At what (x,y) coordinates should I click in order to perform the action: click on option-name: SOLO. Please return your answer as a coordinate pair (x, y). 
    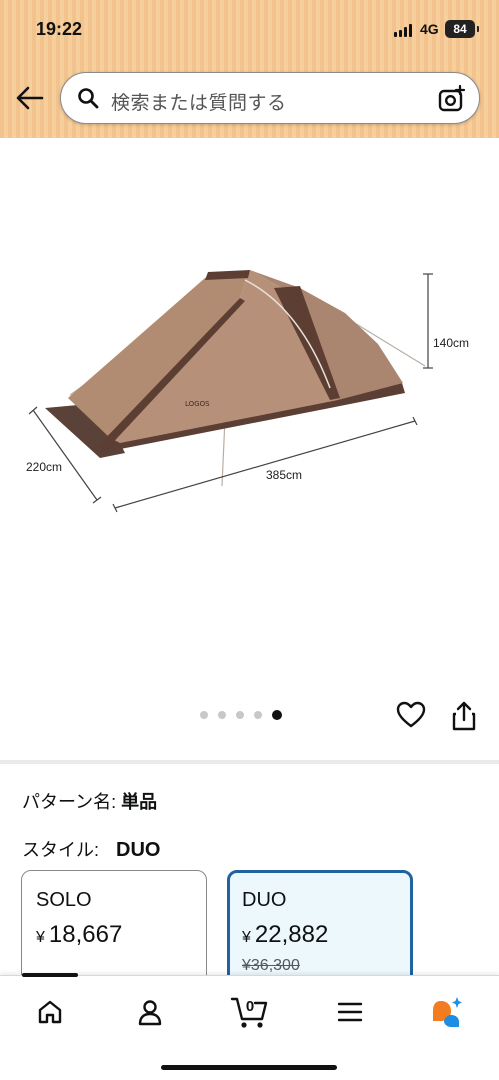
    Looking at the image, I should click on (64, 900).